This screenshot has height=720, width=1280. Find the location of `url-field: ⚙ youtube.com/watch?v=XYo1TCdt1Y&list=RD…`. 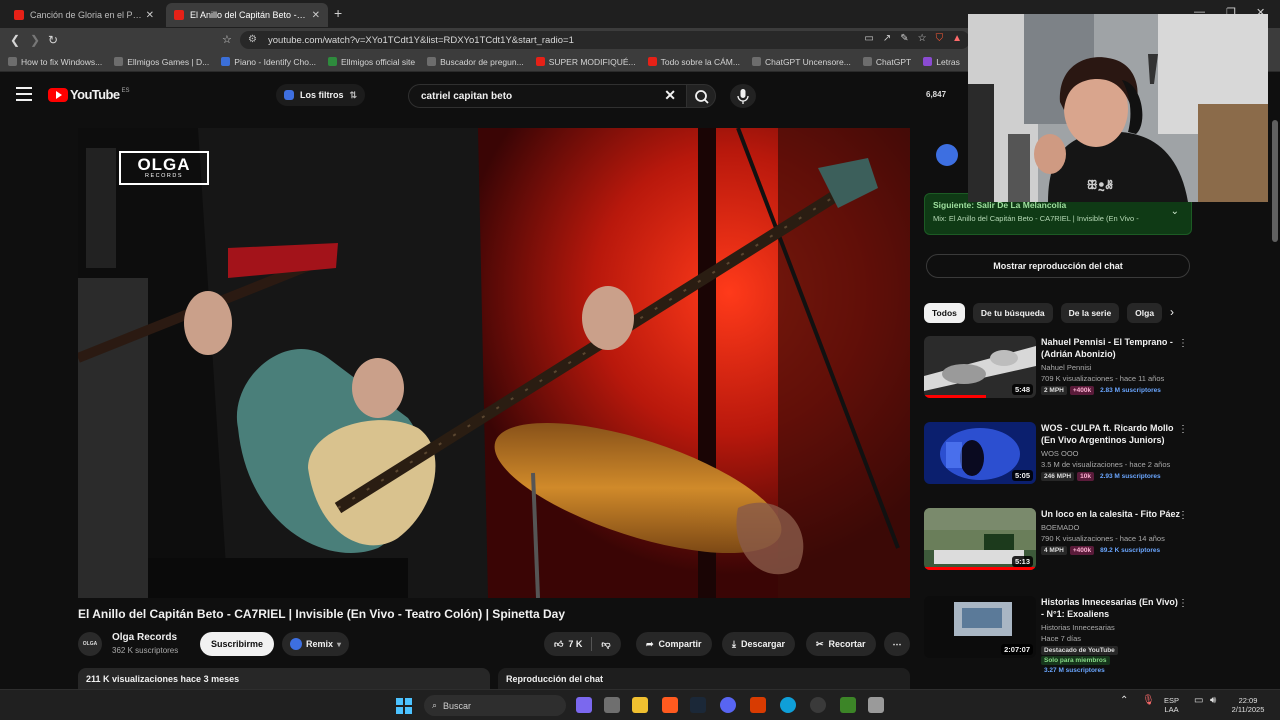

url-field: ⚙ youtube.com/watch?v=XYo1TCdt1Y&list=RD… is located at coordinates (605, 40).